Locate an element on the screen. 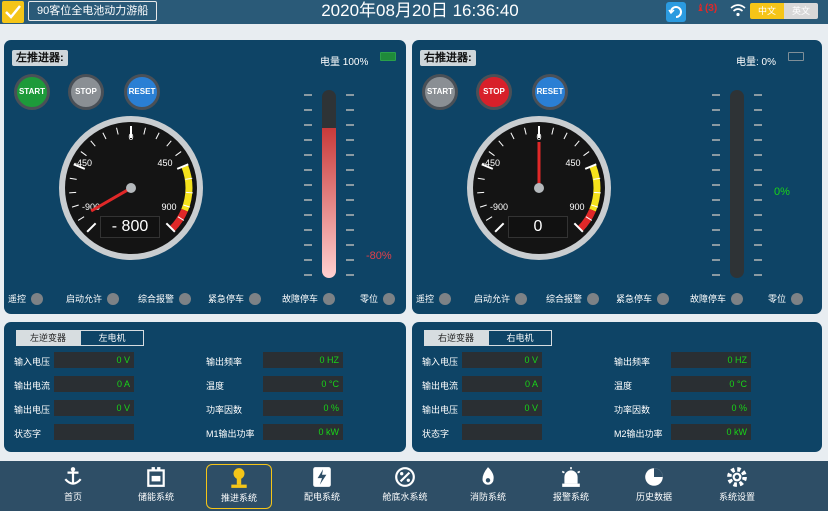  lightning-icon is located at coordinates (322, 477).